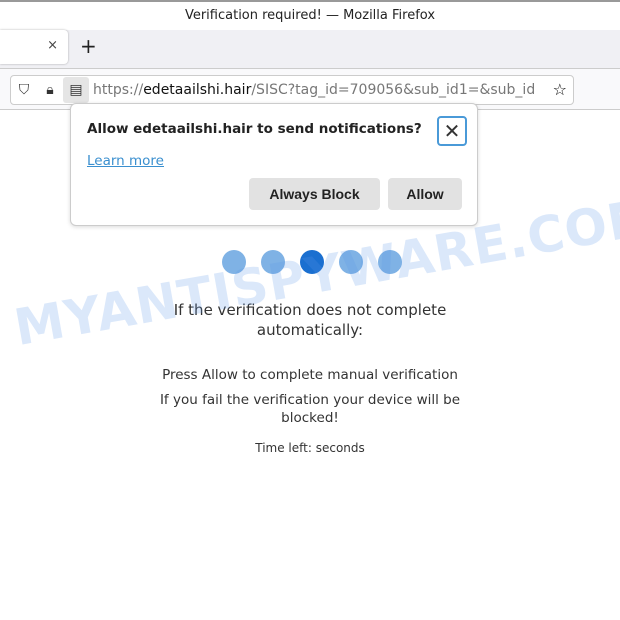 The height and width of the screenshot is (620, 620). What do you see at coordinates (76, 90) in the screenshot?
I see `notification-permission-icon: ▤` at bounding box center [76, 90].